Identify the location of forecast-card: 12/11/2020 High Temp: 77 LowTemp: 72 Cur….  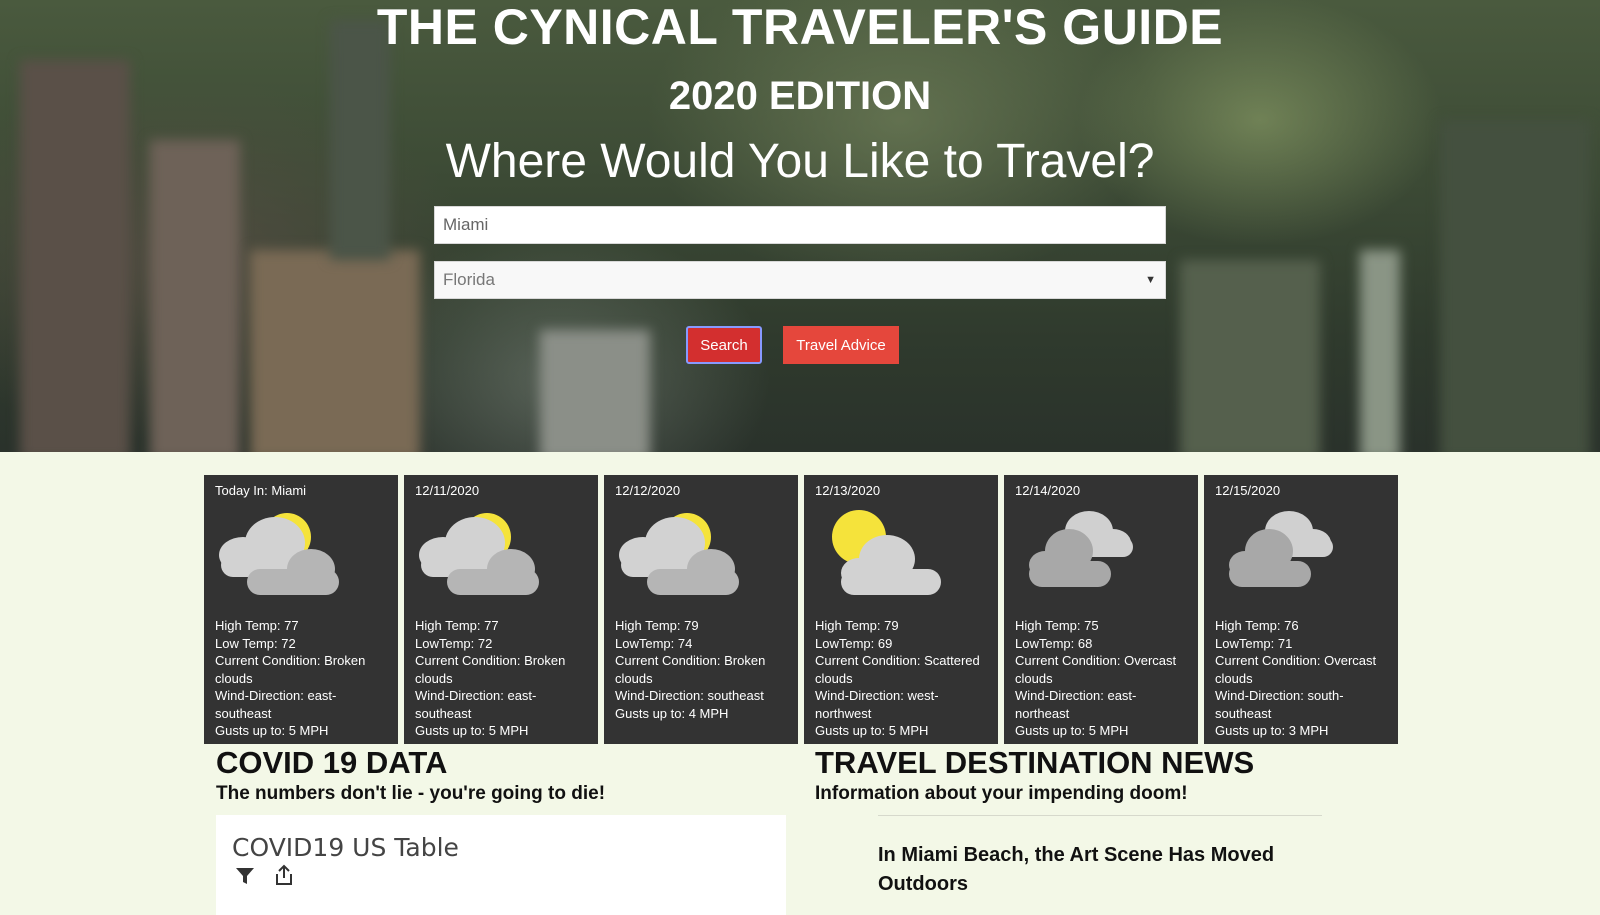
(501, 609).